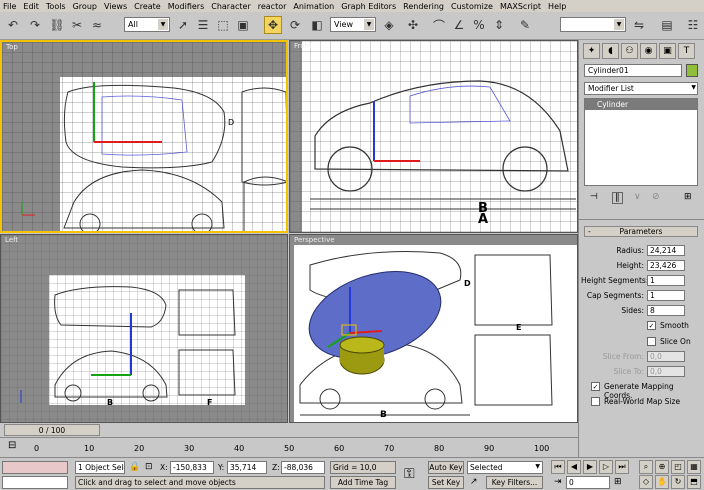  What do you see at coordinates (666, 280) in the screenshot?
I see `height-segments-spinner: 1` at bounding box center [666, 280].